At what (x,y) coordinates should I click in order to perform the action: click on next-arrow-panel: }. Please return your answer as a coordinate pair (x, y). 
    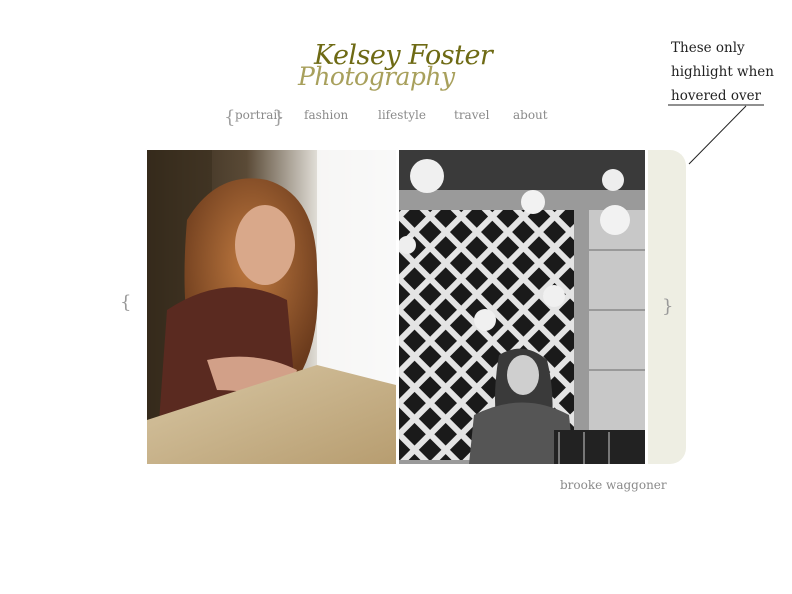
    Looking at the image, I should click on (667, 307).